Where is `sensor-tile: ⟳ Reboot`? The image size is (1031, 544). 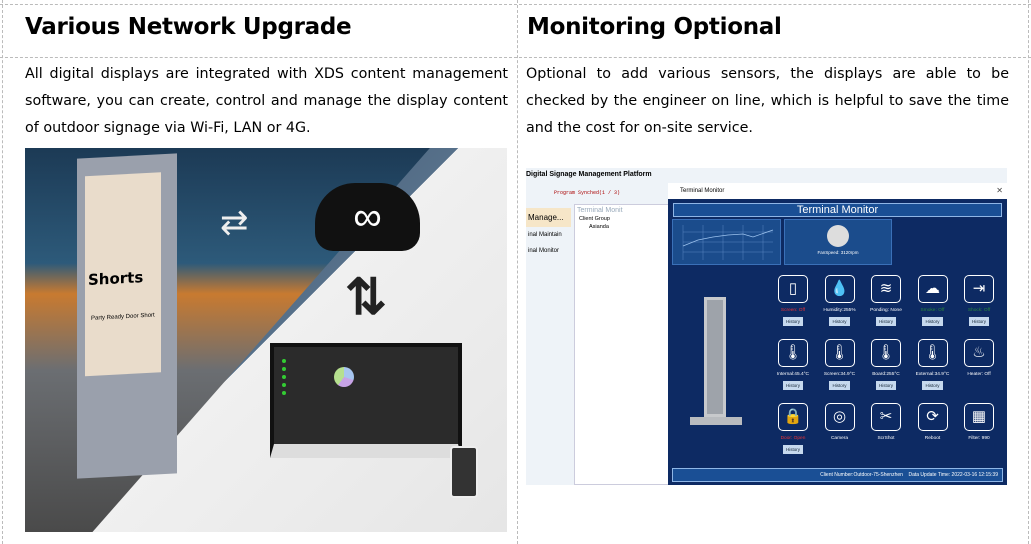 sensor-tile: ⟳ Reboot is located at coordinates (933, 423).